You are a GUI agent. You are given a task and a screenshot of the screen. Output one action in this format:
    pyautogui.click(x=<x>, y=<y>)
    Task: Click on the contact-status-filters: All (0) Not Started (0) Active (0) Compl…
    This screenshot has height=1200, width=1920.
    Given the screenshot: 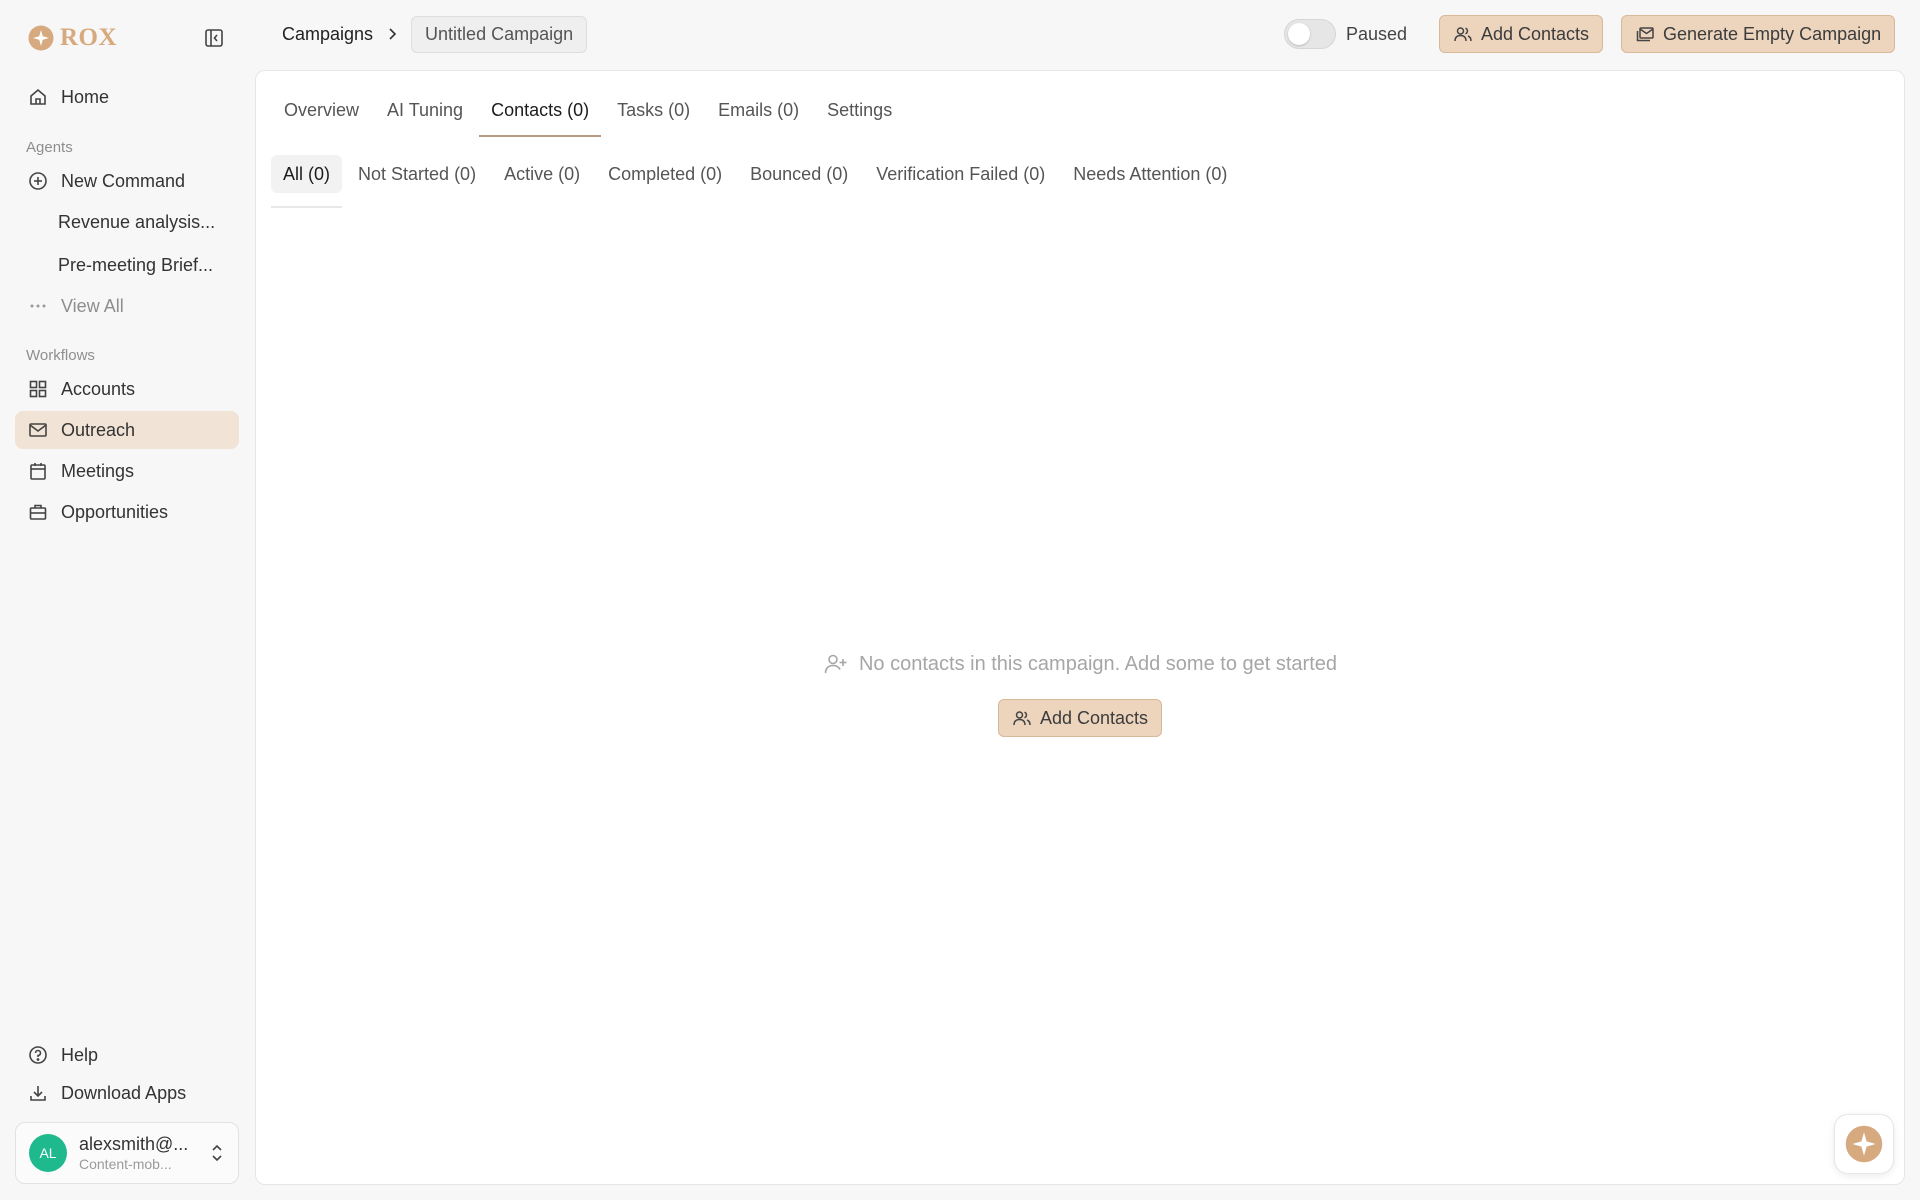 What is the action you would take?
    pyautogui.click(x=755, y=181)
    